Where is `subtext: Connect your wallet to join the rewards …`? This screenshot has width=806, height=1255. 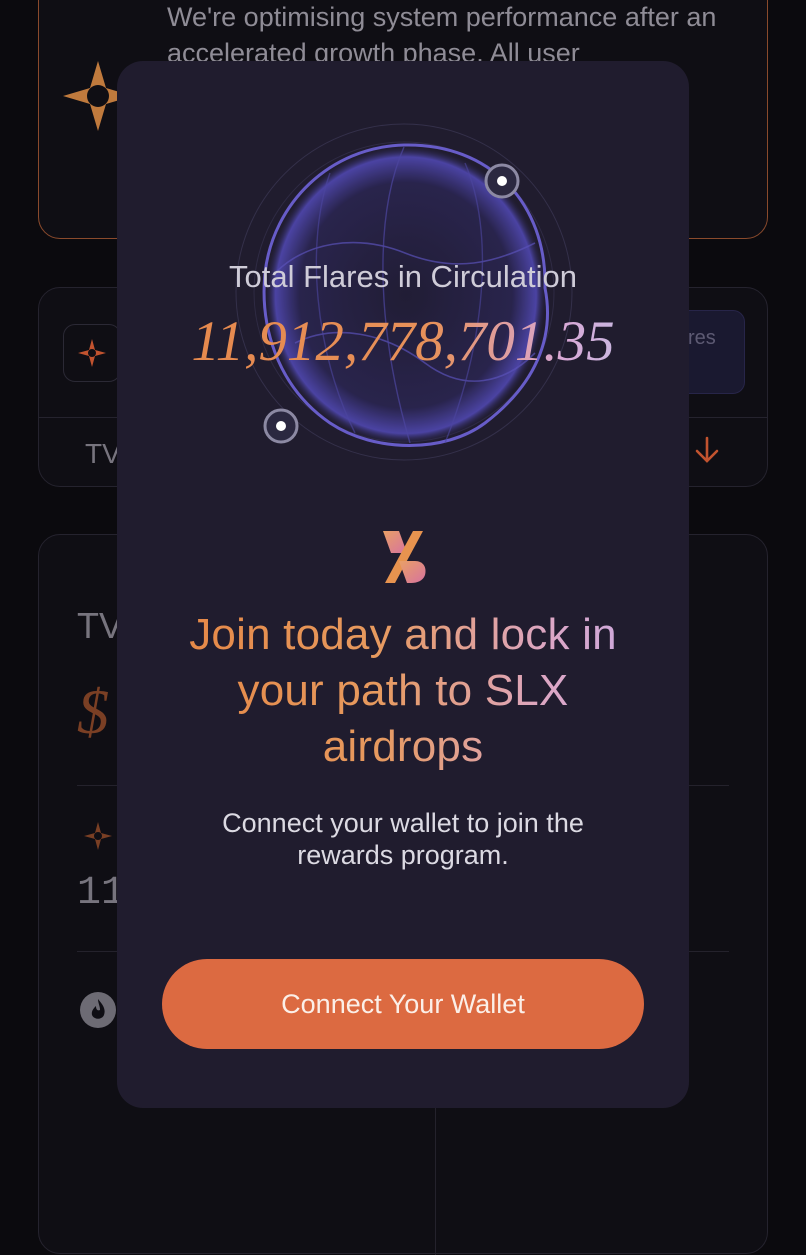
subtext: Connect your wallet to join the rewards … is located at coordinates (403, 839).